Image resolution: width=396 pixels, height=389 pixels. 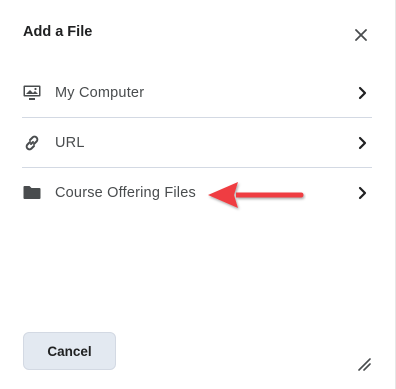 I want to click on folder-icon, so click(x=32, y=193).